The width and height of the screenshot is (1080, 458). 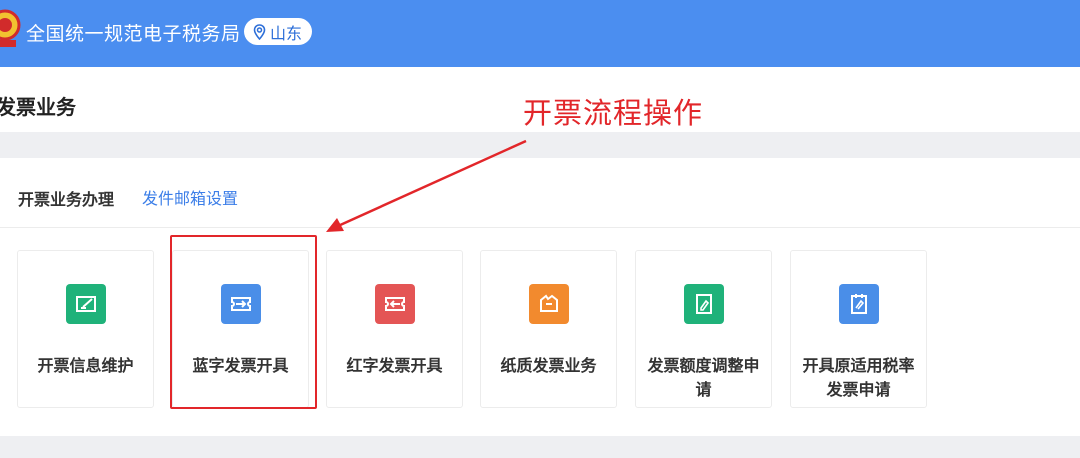 What do you see at coordinates (259, 31) in the screenshot?
I see `location-pin-icon` at bounding box center [259, 31].